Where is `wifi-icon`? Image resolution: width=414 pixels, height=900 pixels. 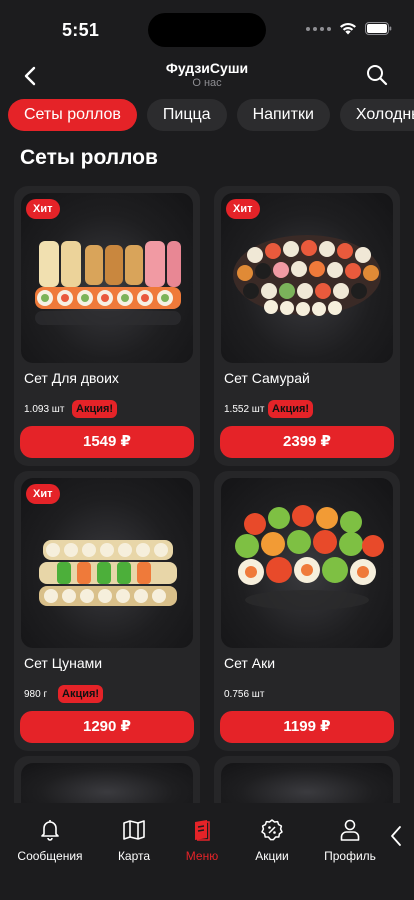 wifi-icon is located at coordinates (348, 29).